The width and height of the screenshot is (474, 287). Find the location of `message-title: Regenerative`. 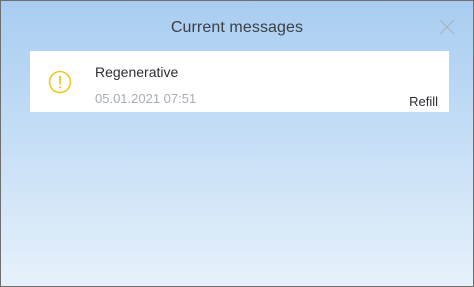

message-title: Regenerative is located at coordinates (137, 72).